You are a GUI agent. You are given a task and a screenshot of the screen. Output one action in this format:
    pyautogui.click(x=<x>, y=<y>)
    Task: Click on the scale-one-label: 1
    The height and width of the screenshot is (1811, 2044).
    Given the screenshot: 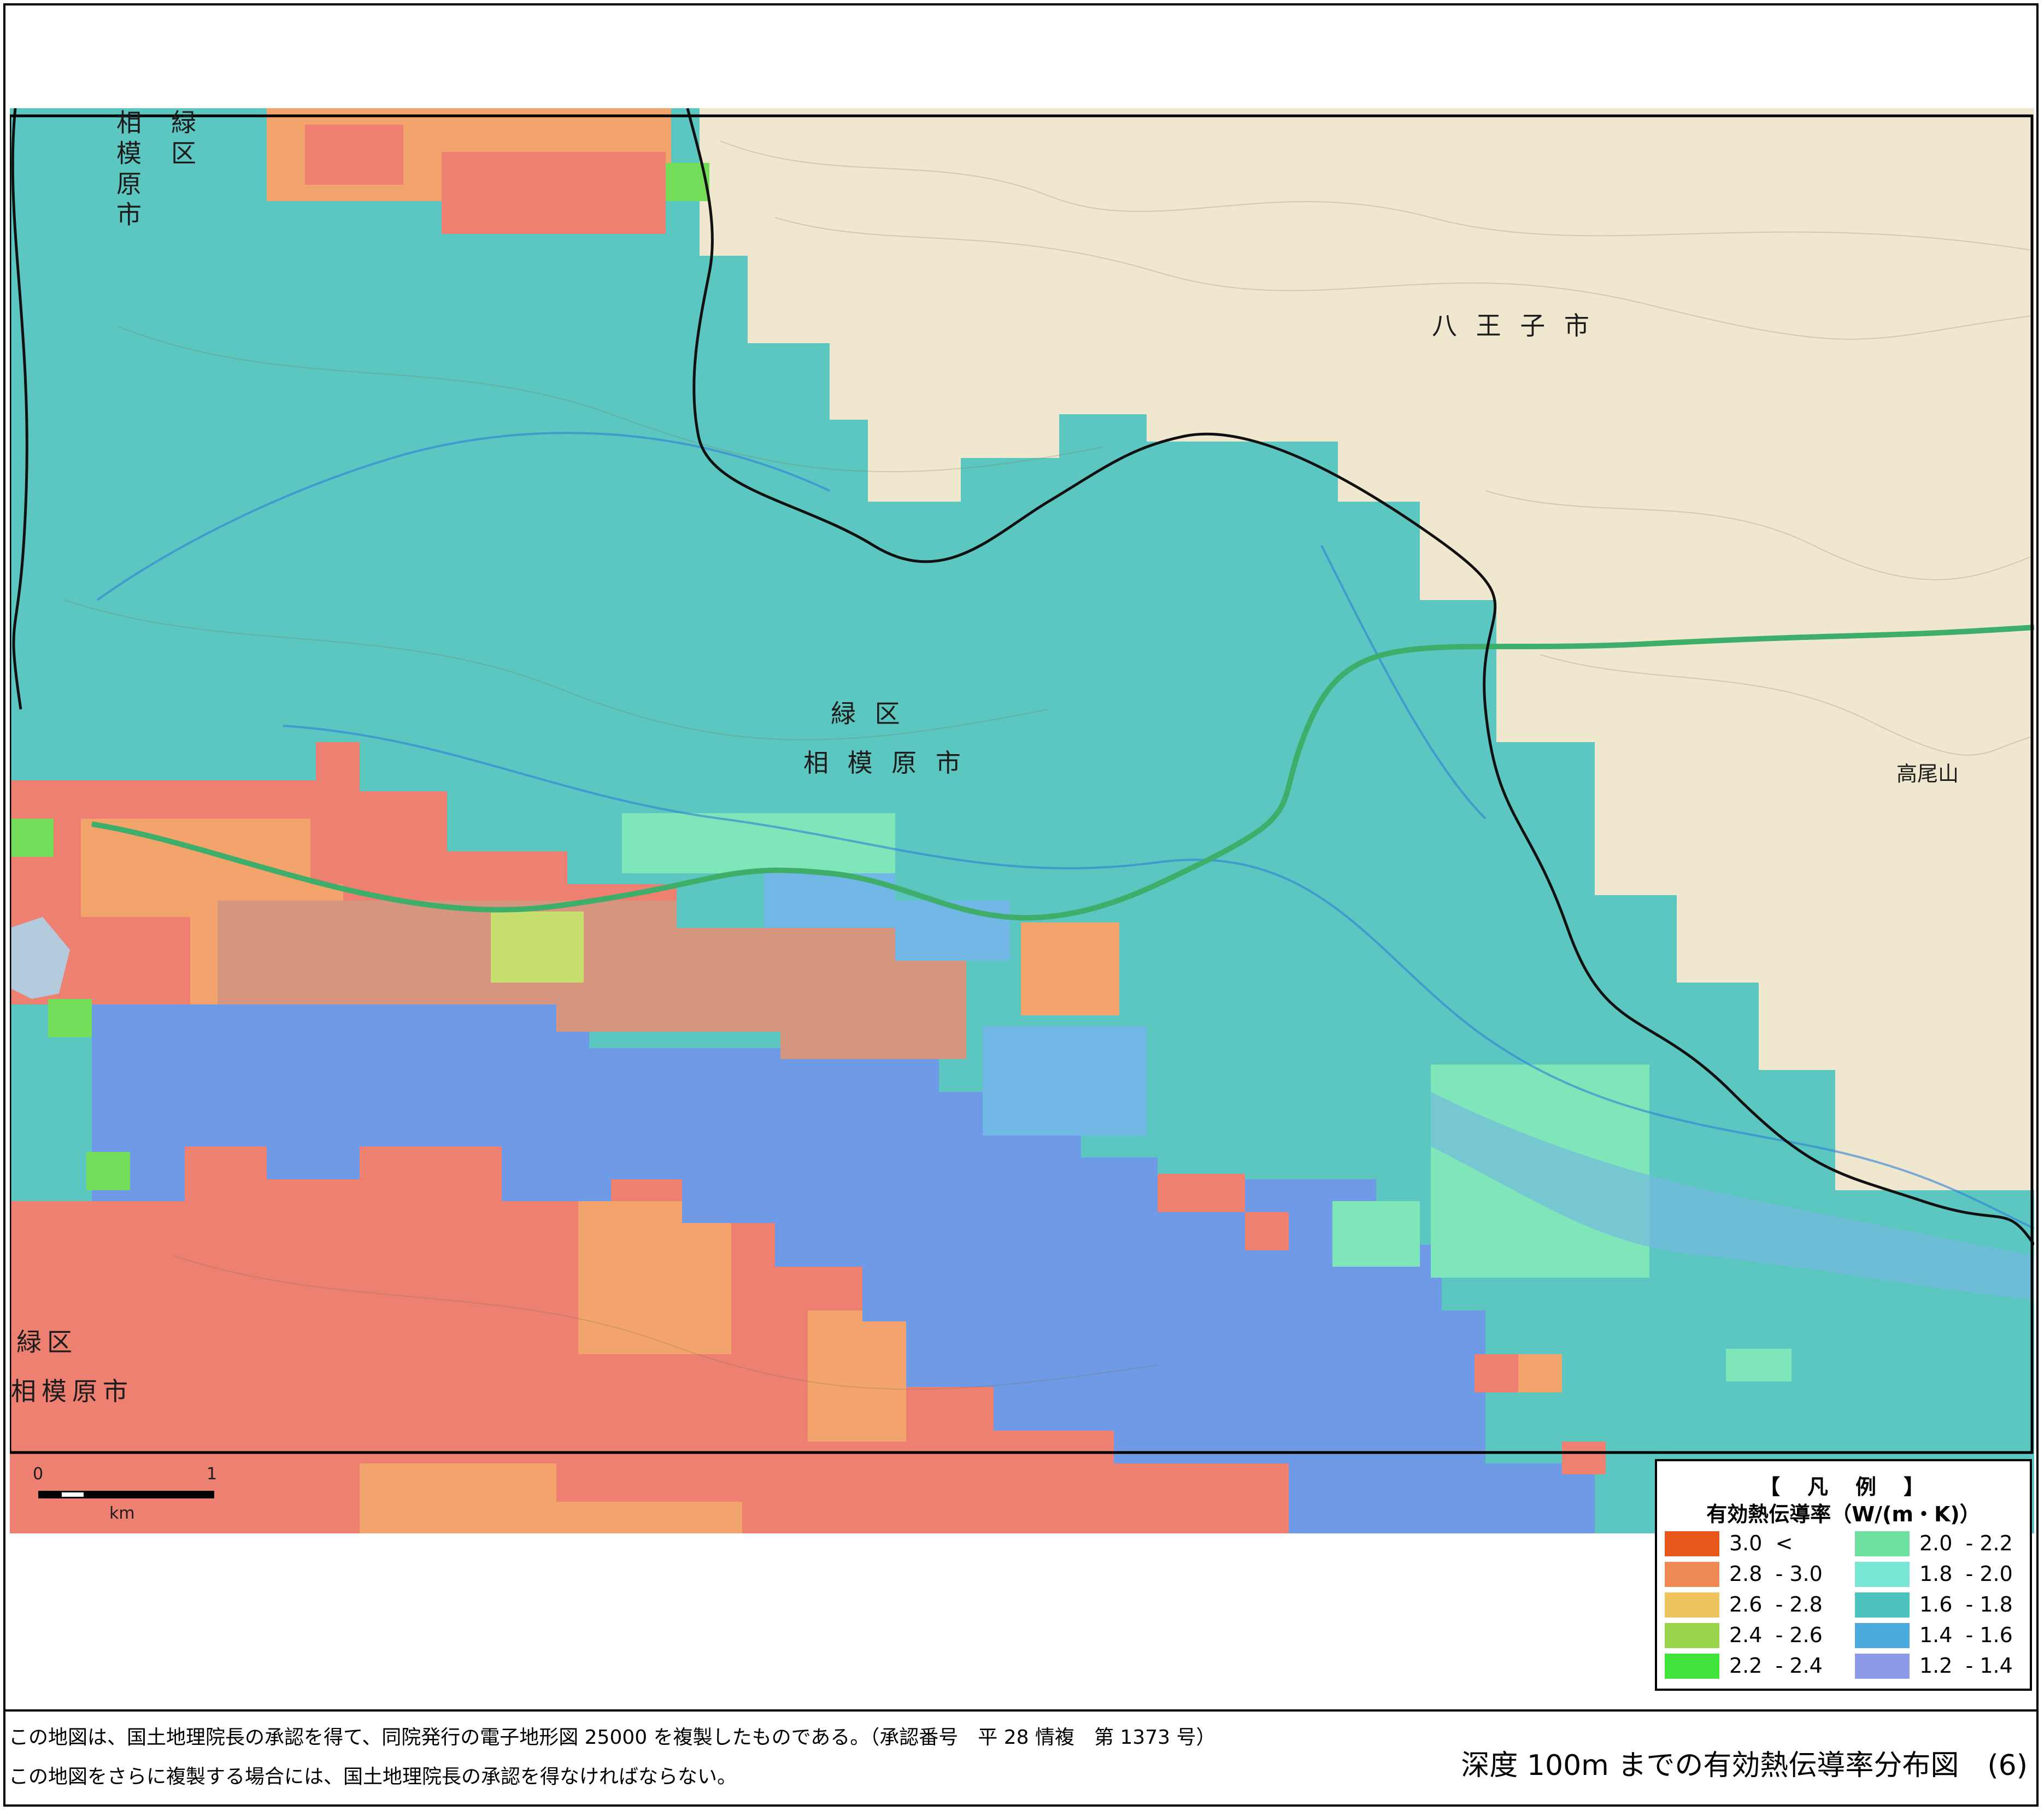 What is the action you would take?
    pyautogui.click(x=212, y=1475)
    